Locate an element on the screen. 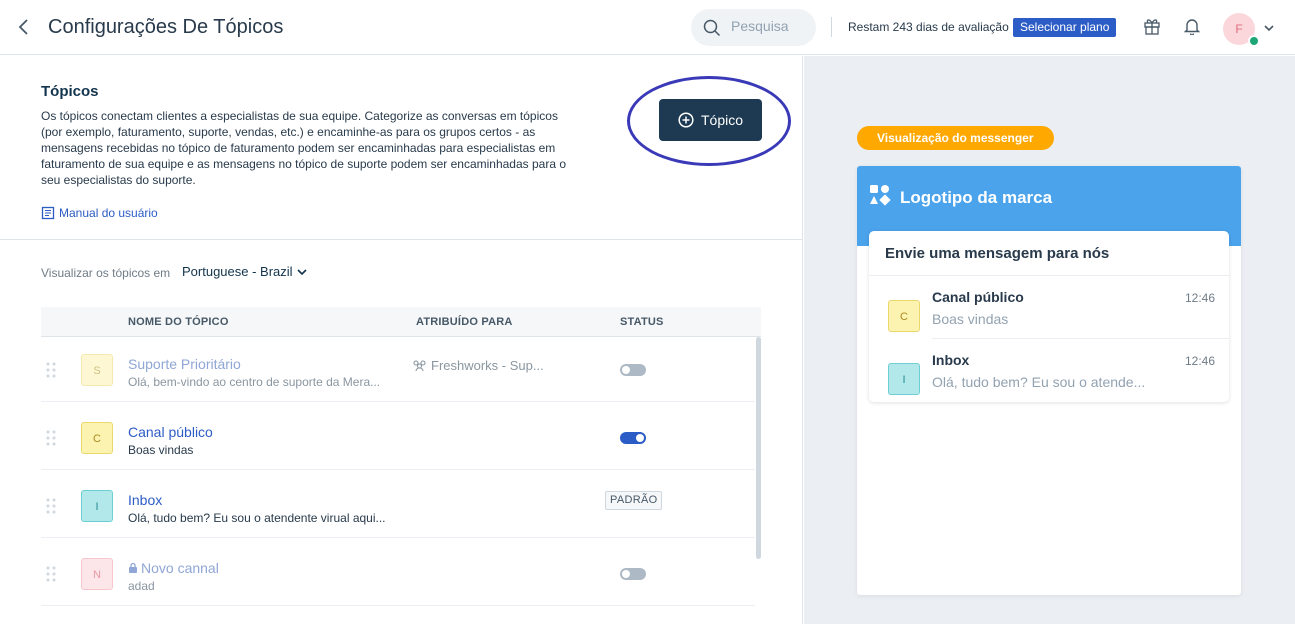  topic-name: Suporte Prioritário is located at coordinates (184, 364).